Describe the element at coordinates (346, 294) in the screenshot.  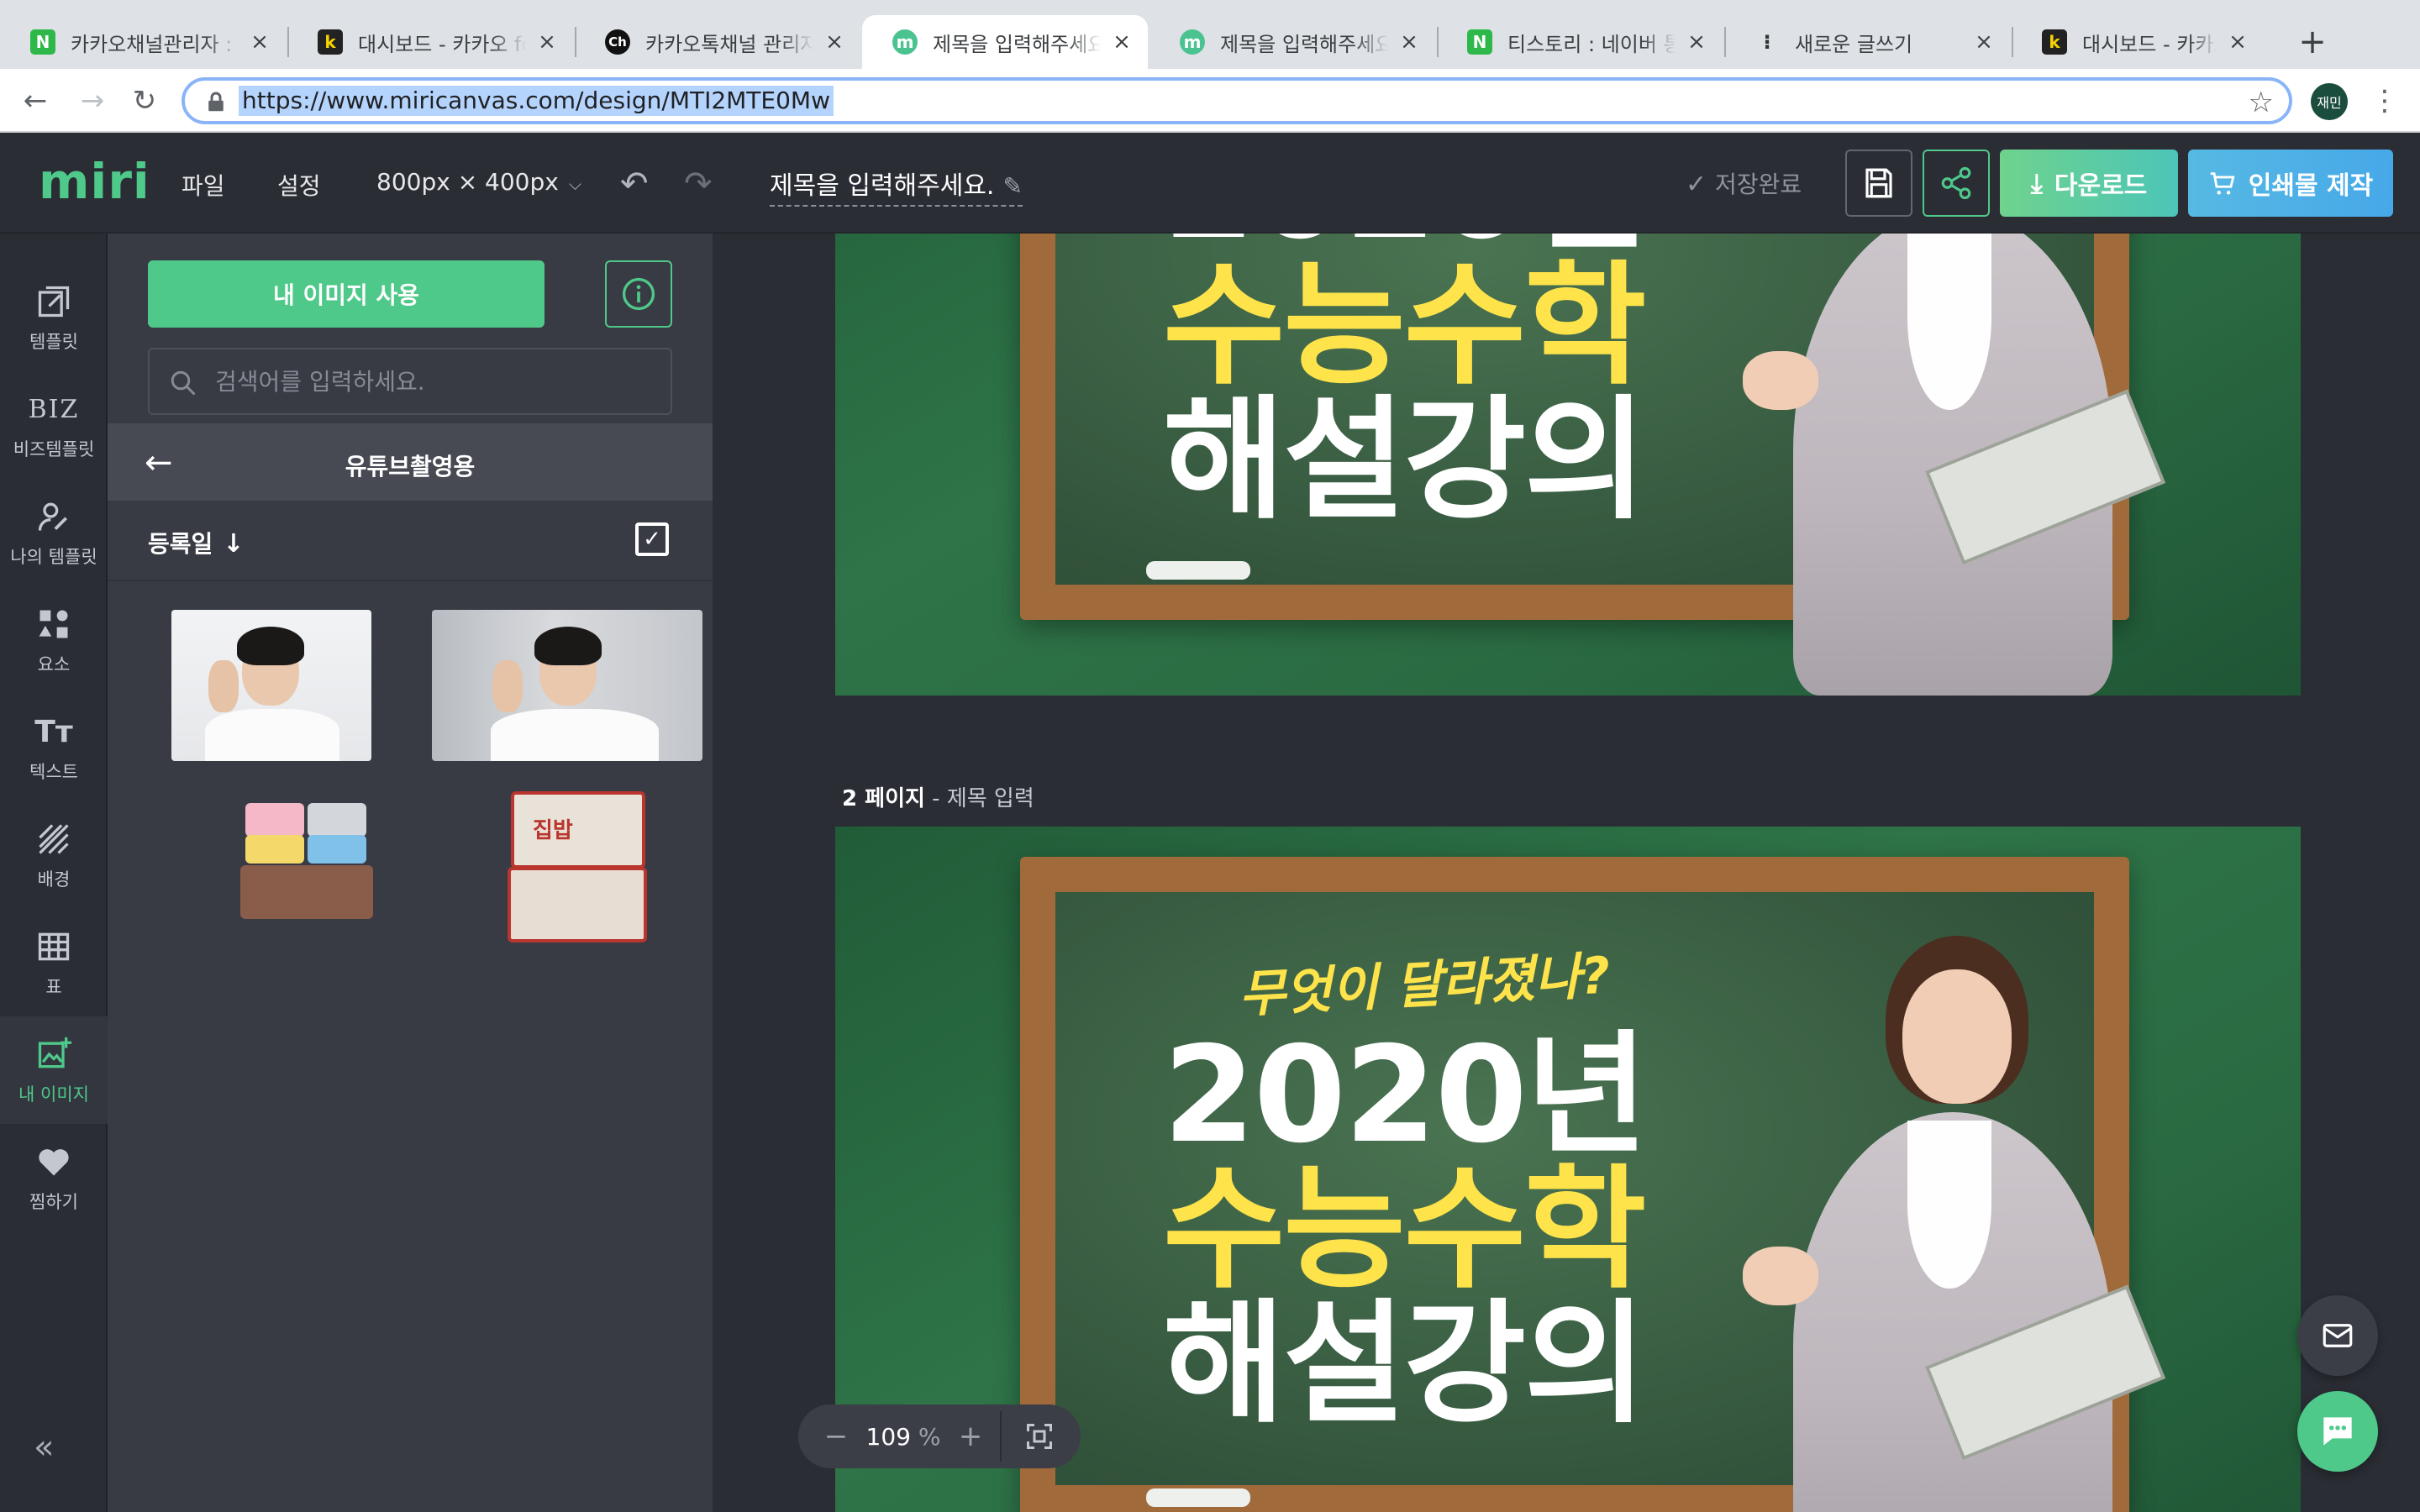
I see `use-my-image-button: 내 이미지 사용` at that location.